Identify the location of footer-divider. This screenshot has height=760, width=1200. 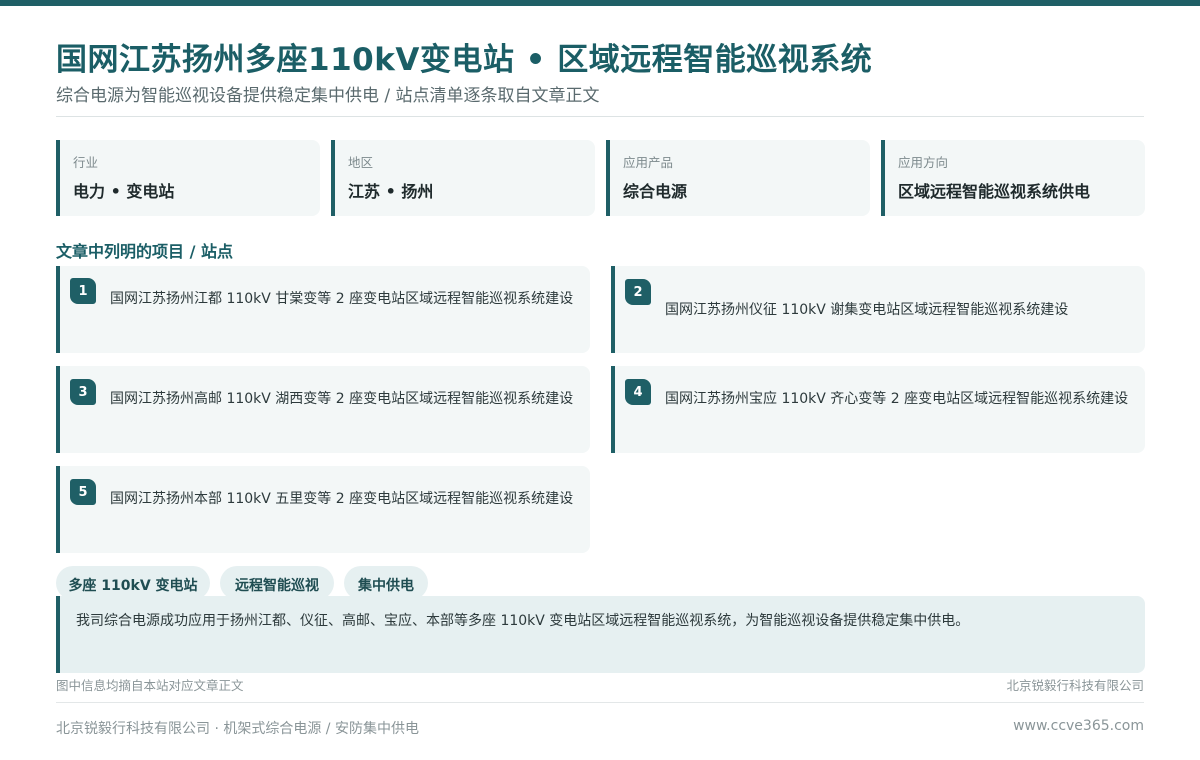
(600, 702).